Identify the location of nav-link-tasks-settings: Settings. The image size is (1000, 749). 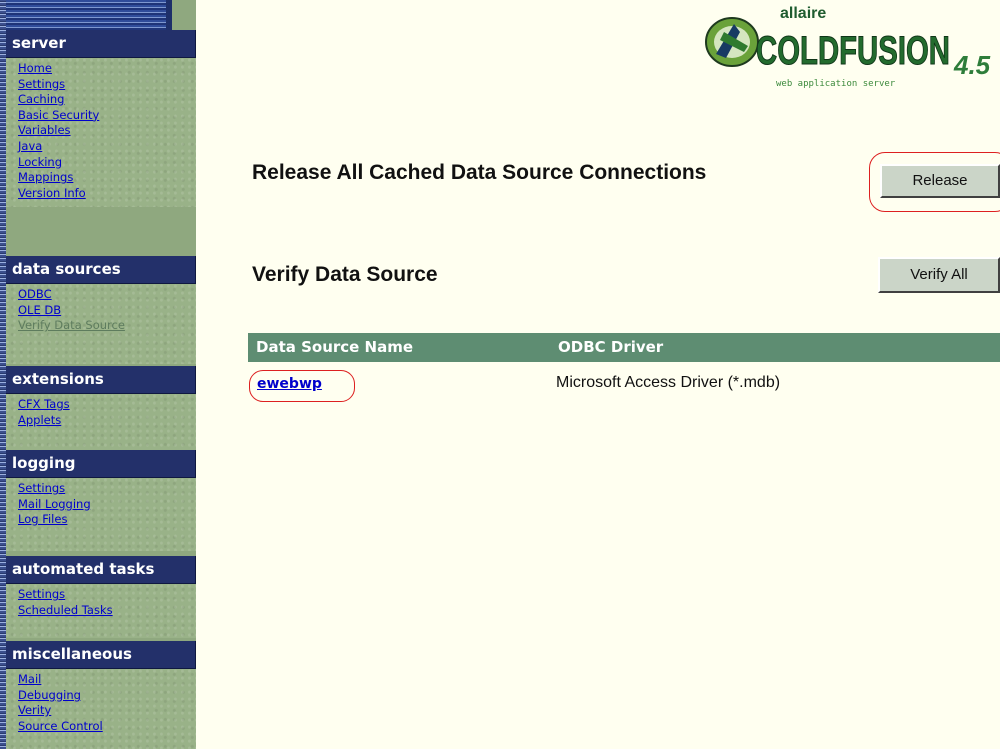
(107, 595).